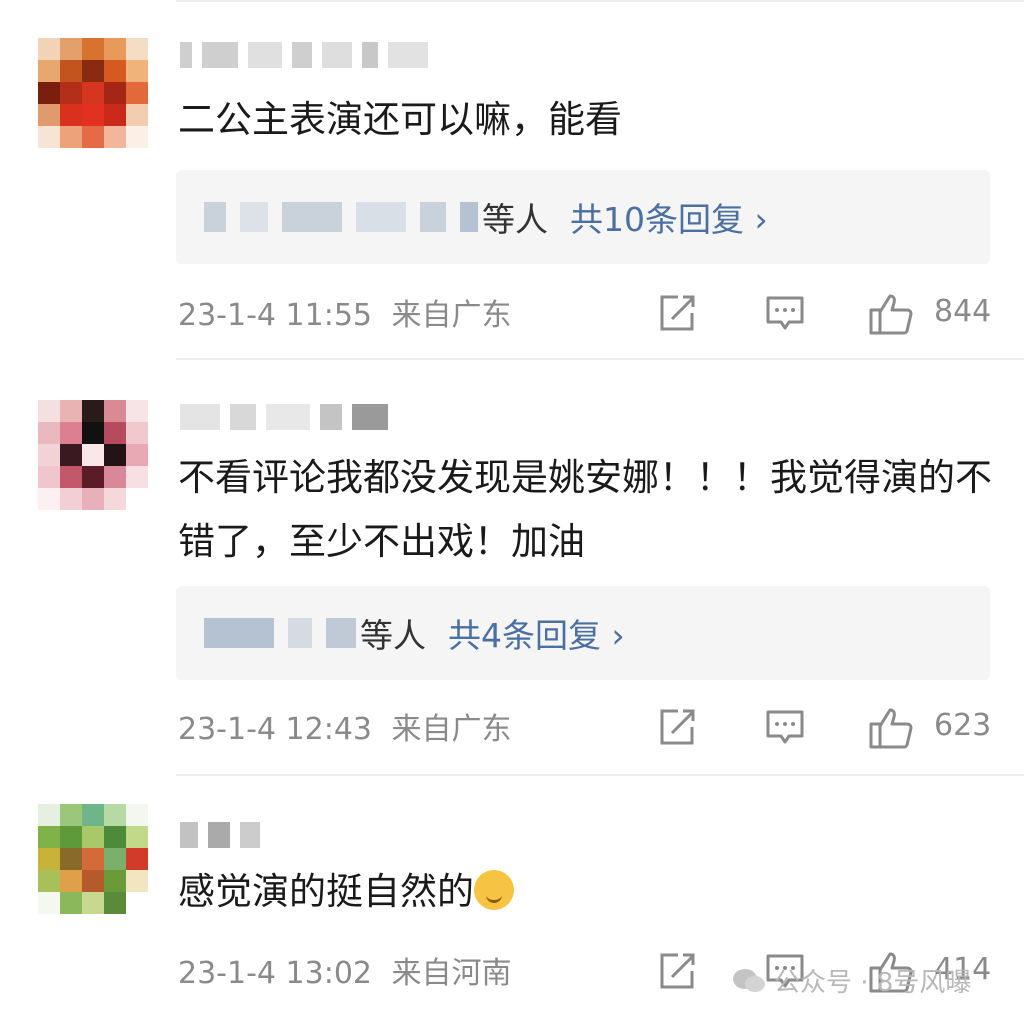 Image resolution: width=1024 pixels, height=1024 pixels. What do you see at coordinates (669, 217) in the screenshot?
I see `view-replies-link: 共10条回复 ›` at bounding box center [669, 217].